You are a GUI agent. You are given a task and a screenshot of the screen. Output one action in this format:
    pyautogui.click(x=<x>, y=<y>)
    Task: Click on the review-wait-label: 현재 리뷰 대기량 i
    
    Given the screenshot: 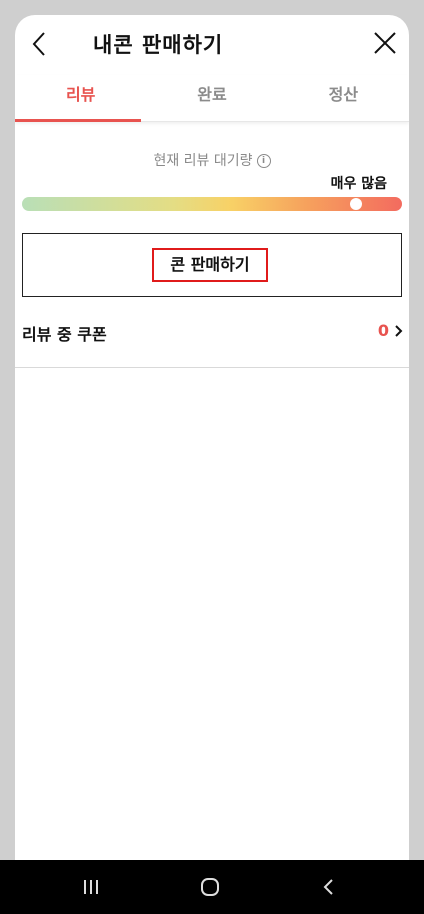 What is the action you would take?
    pyautogui.click(x=212, y=160)
    